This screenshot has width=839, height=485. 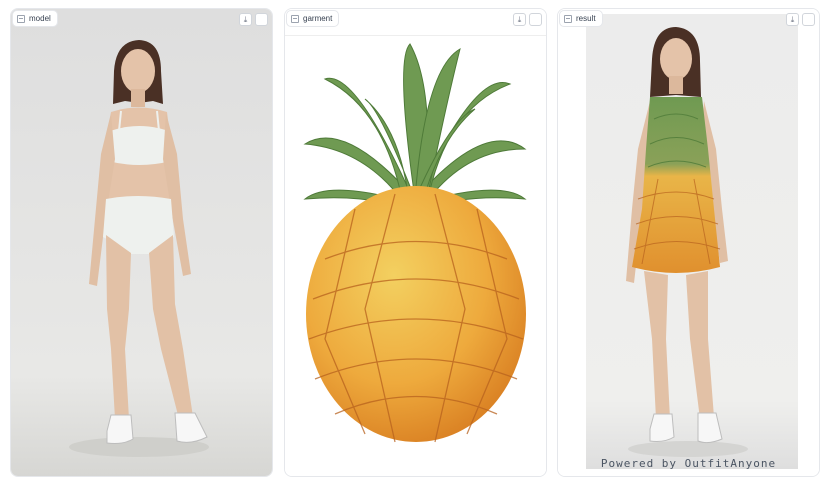 I want to click on result-watermark: Powered by OutfitAnyone, so click(x=688, y=463).